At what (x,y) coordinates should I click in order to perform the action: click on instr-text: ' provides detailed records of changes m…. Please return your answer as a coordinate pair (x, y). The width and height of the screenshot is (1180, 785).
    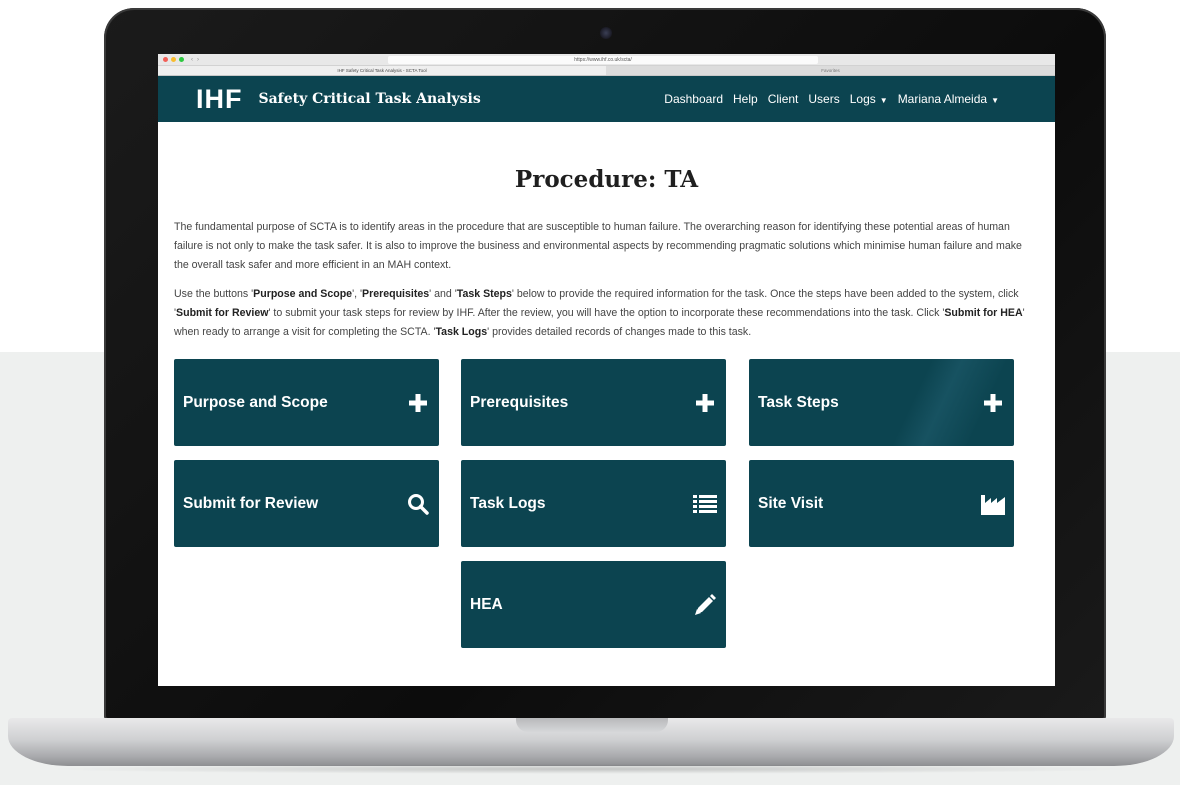
    Looking at the image, I should click on (619, 332).